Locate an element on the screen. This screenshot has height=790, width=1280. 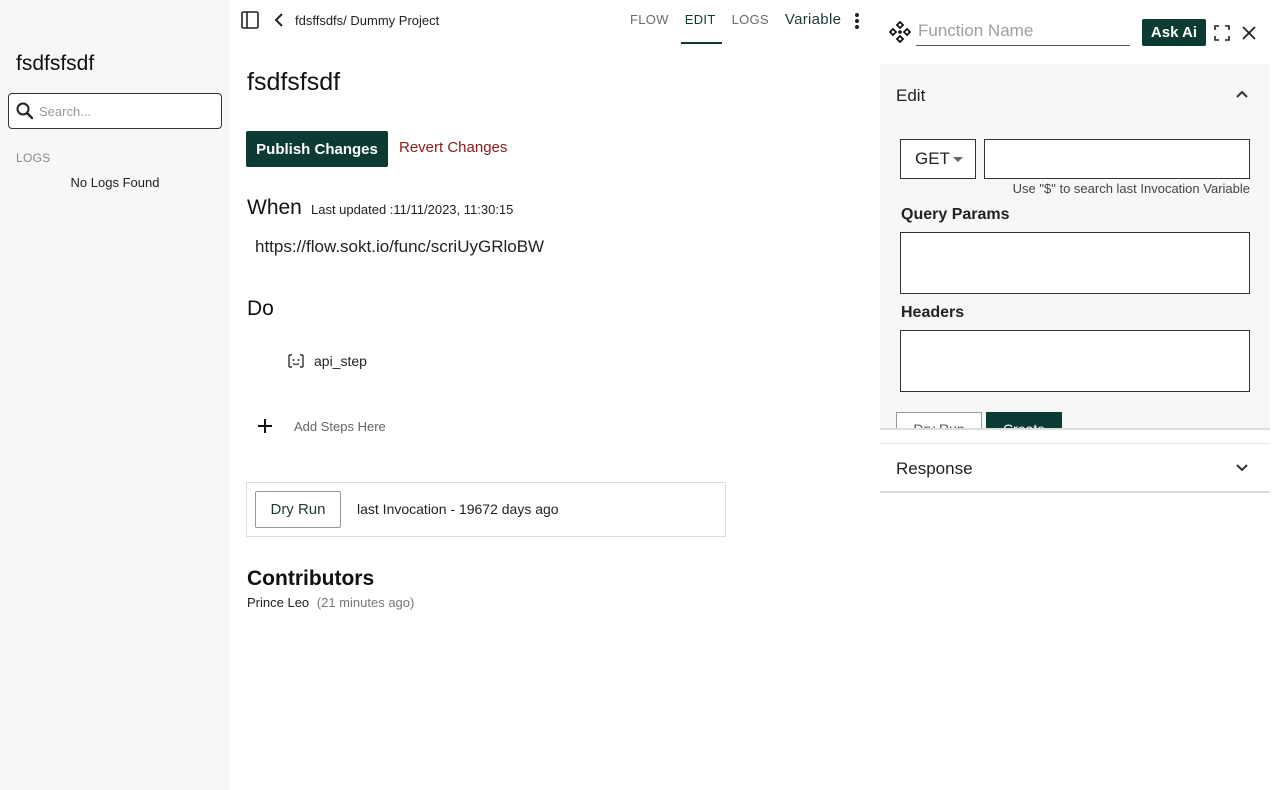
logs-heading: LOGS is located at coordinates (33, 158).